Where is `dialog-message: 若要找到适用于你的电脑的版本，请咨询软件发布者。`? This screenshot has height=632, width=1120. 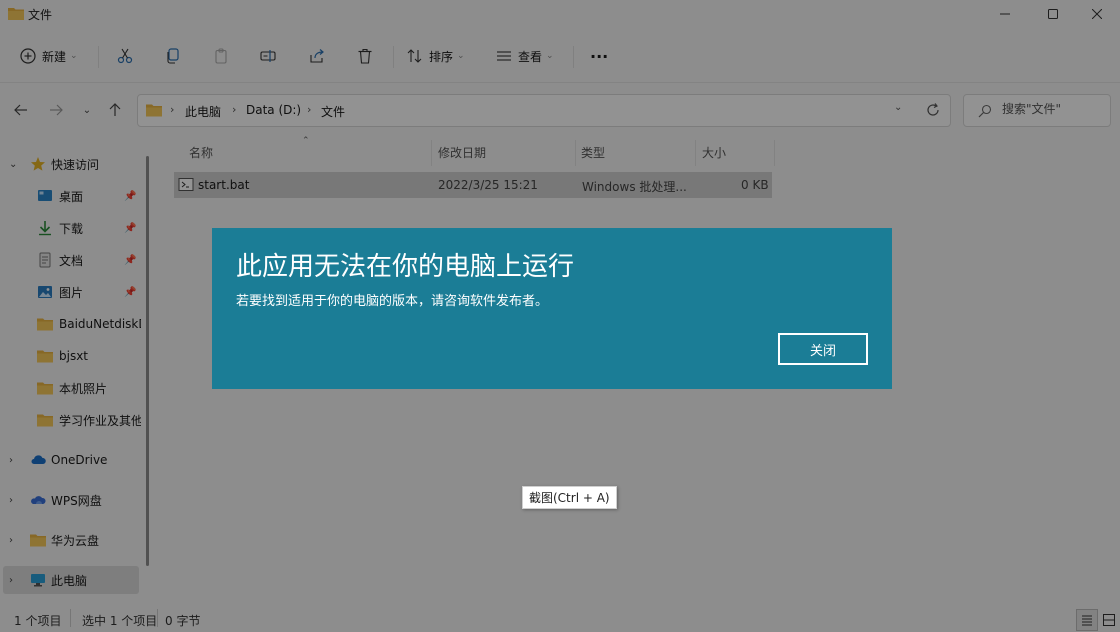
dialog-message: 若要找到适用于你的电脑的版本，请咨询软件发布者。 is located at coordinates (392, 301).